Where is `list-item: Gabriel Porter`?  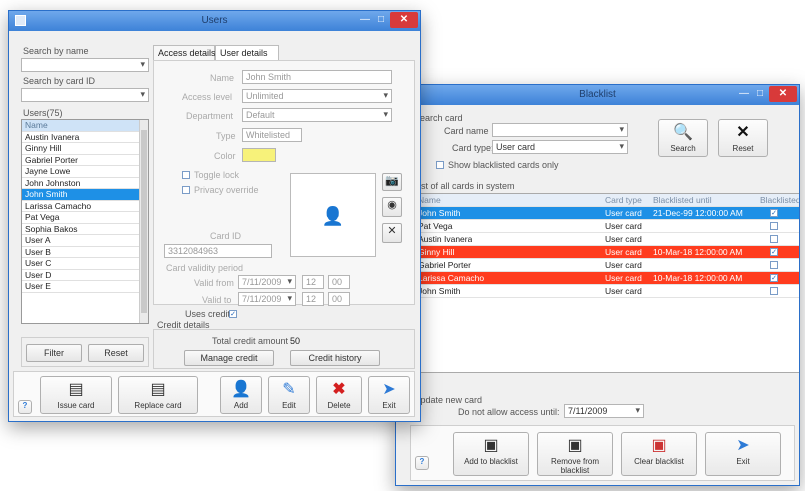 list-item: Gabriel Porter is located at coordinates (80, 160).